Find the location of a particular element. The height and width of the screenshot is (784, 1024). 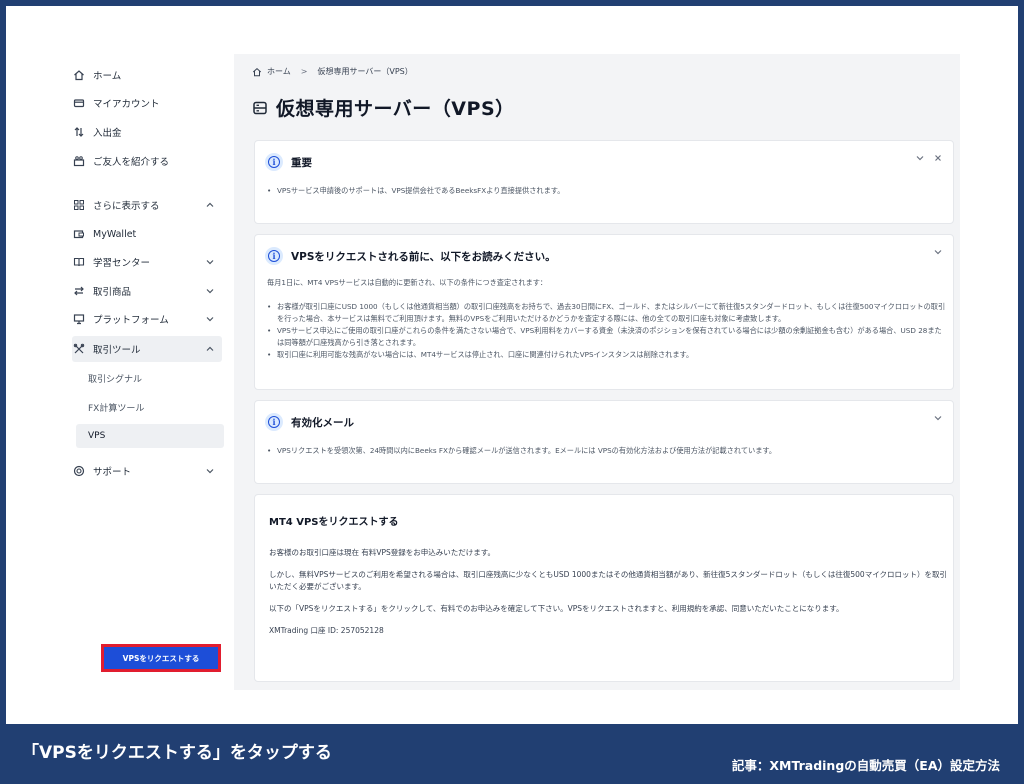

sidebar-item-deposit-withdrawal: 入出金 is located at coordinates (147, 132).